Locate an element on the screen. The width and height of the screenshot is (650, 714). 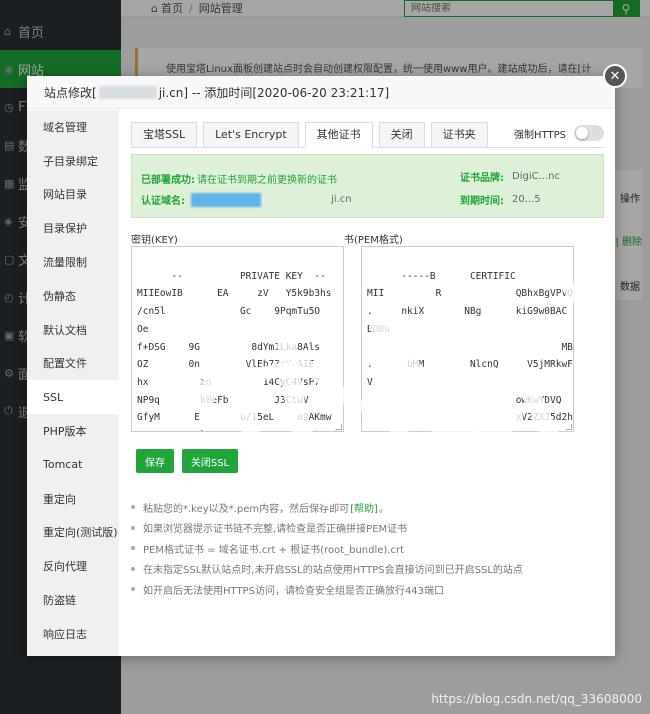
sidebar-item: 重定向(测试版) is located at coordinates (73, 533).